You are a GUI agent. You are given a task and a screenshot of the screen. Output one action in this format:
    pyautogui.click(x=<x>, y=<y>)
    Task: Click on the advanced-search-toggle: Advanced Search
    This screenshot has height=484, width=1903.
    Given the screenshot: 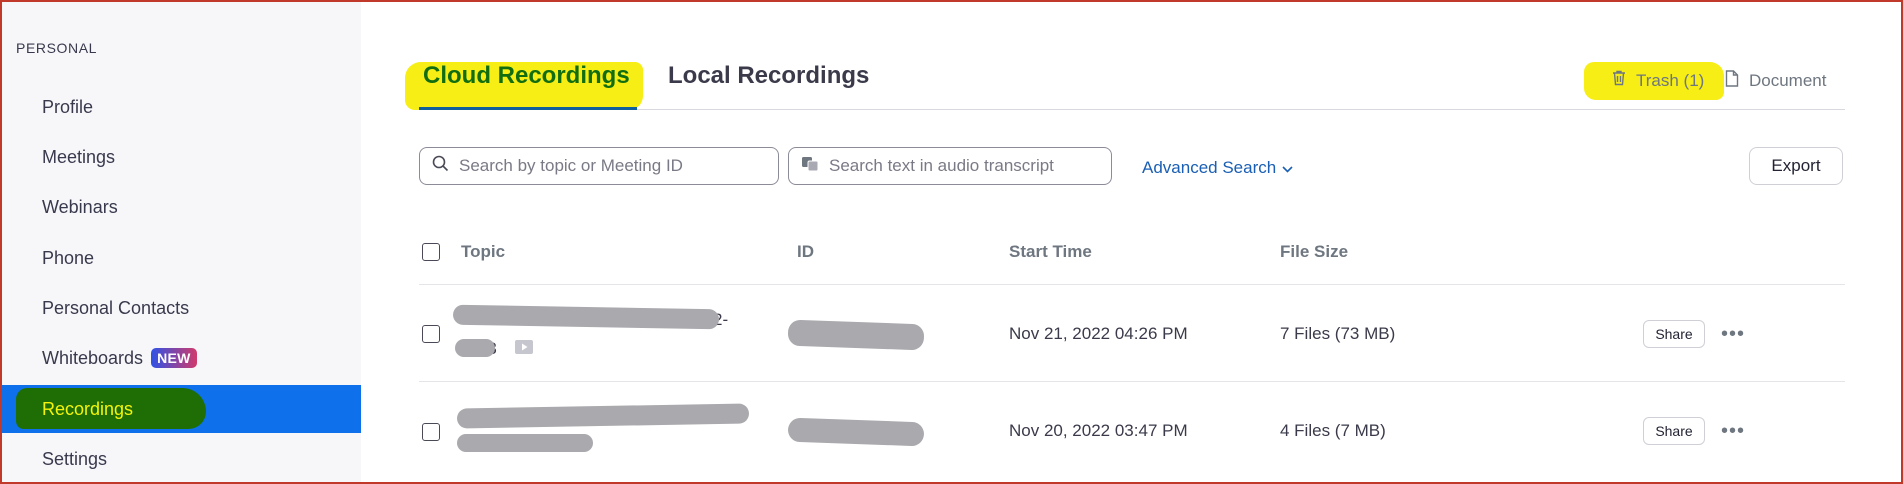 What is the action you would take?
    pyautogui.click(x=1217, y=168)
    